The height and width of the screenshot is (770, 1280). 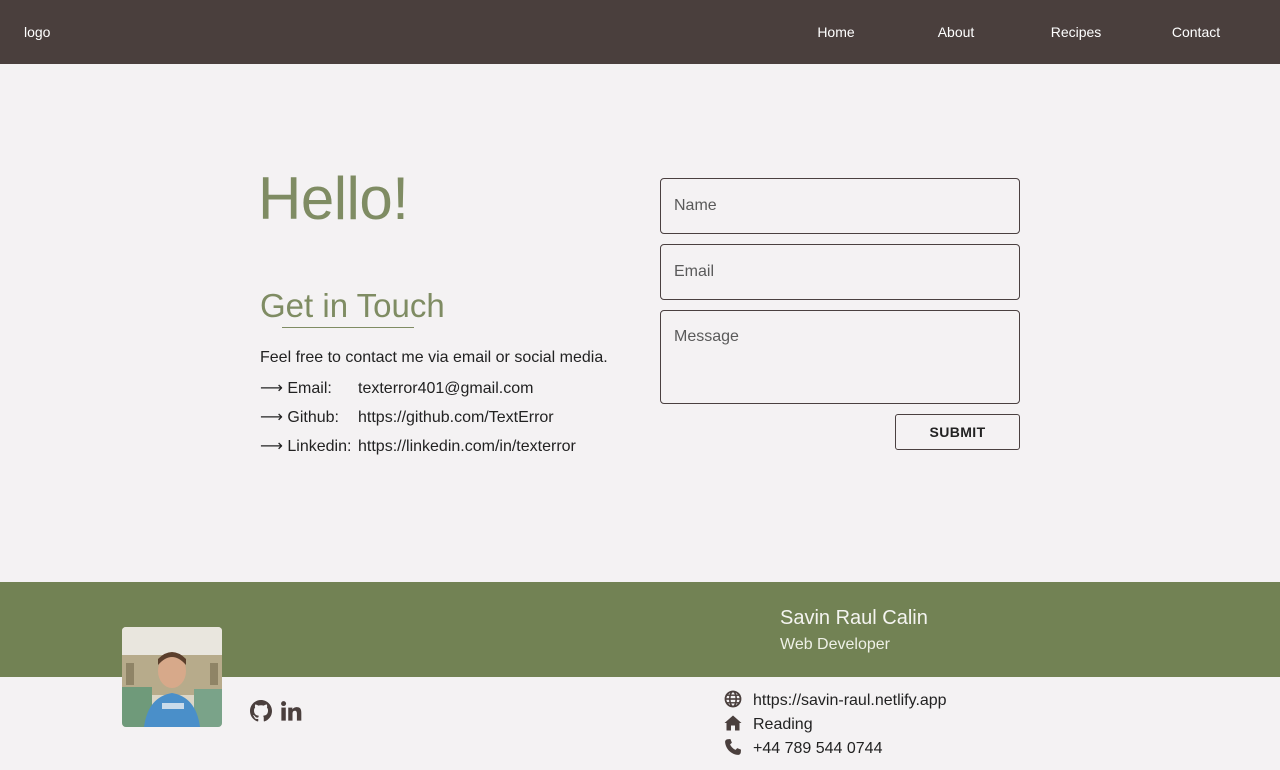 What do you see at coordinates (1196, 32) in the screenshot?
I see `nav-link-contact: Contact` at bounding box center [1196, 32].